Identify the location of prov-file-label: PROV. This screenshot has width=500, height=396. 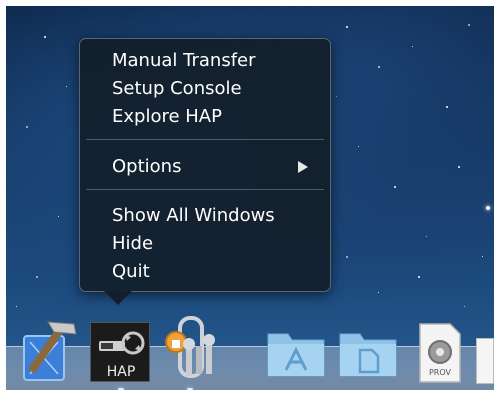
(439, 372).